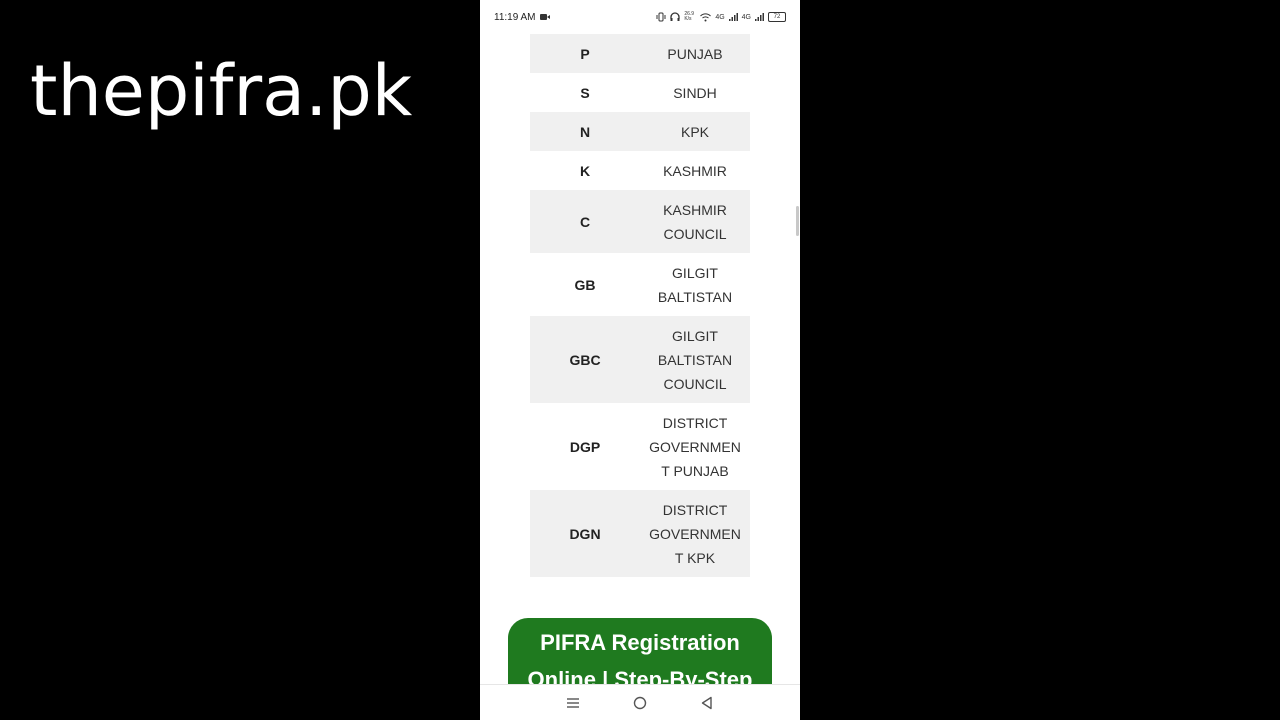 This screenshot has width=1280, height=720. I want to click on table-row: S SINDH, so click(640, 92).